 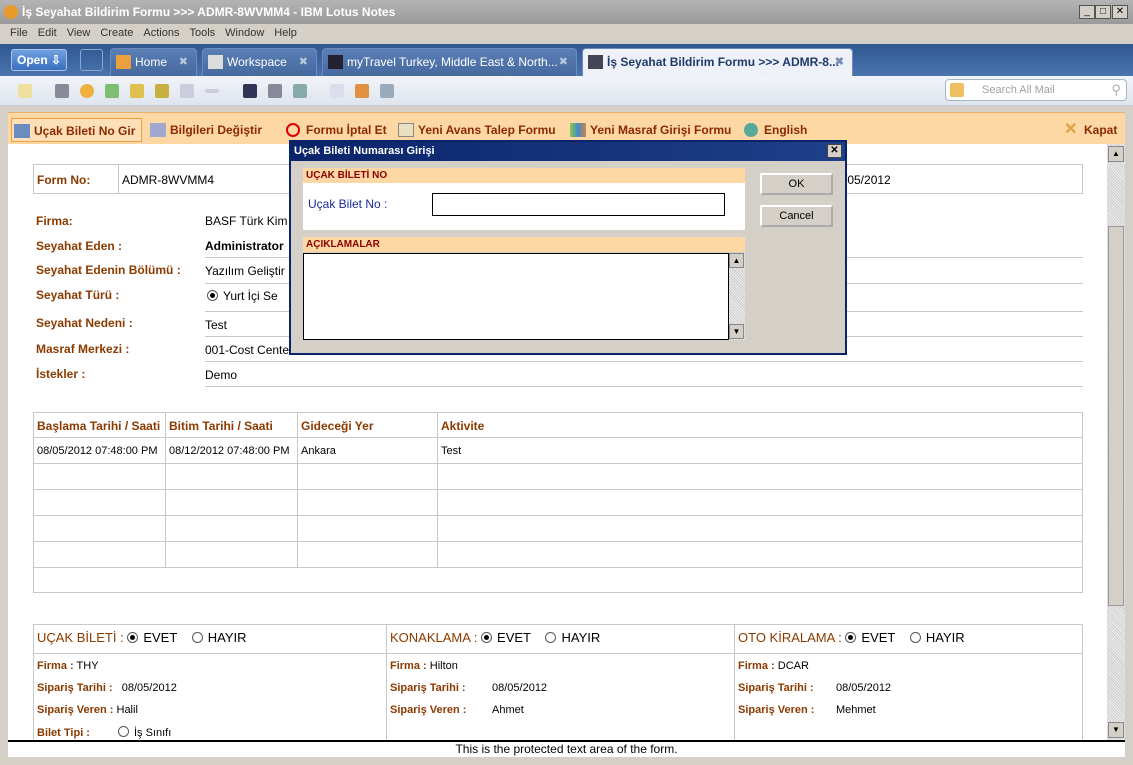 I want to click on form-pencil-icon, so click(x=406, y=130).